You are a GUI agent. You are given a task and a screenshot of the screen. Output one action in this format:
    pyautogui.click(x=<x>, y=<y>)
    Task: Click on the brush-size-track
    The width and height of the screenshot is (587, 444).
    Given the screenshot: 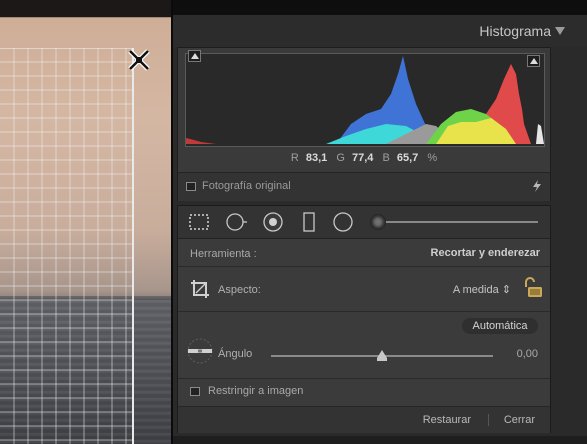 What is the action you would take?
    pyautogui.click(x=458, y=222)
    